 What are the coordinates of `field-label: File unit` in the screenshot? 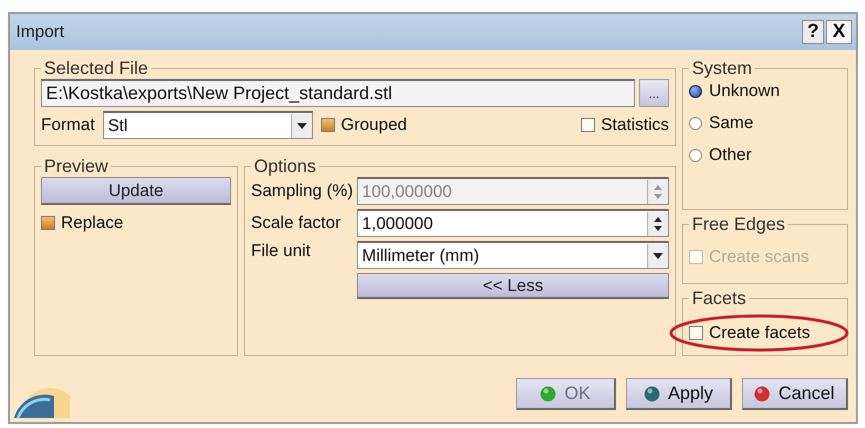 It's located at (281, 251).